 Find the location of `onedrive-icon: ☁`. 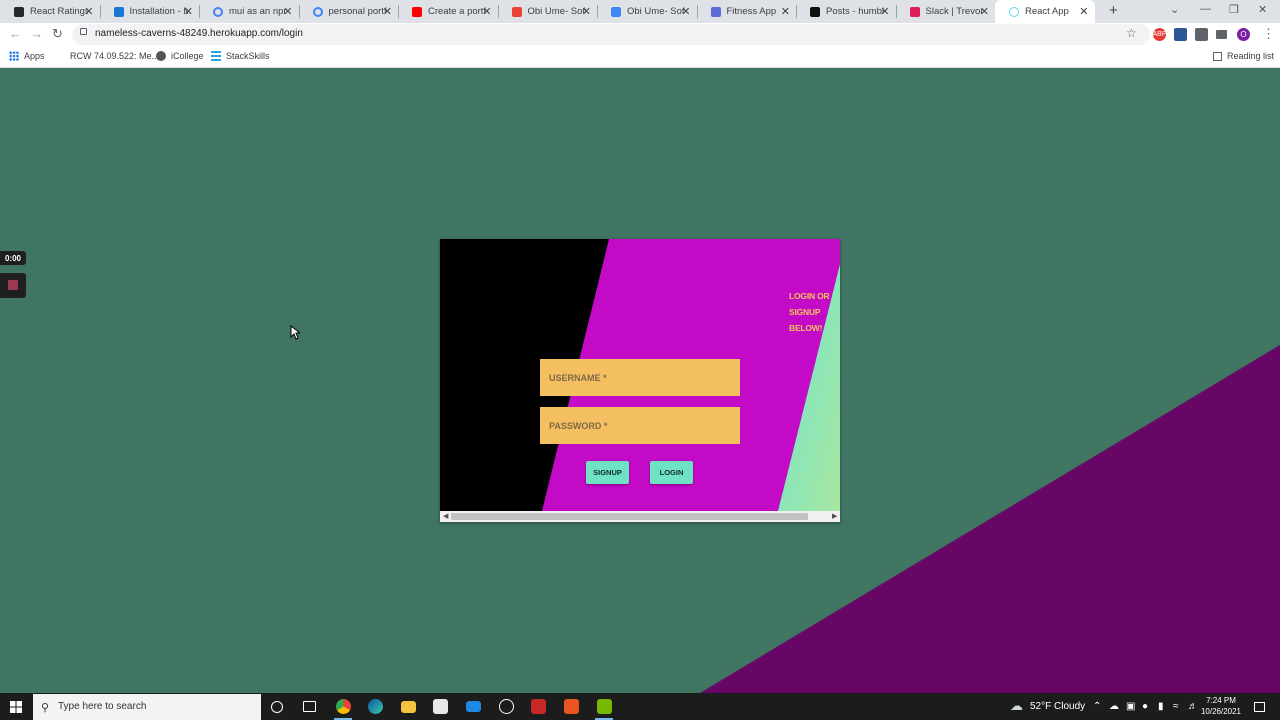

onedrive-icon: ☁ is located at coordinates (1114, 706).